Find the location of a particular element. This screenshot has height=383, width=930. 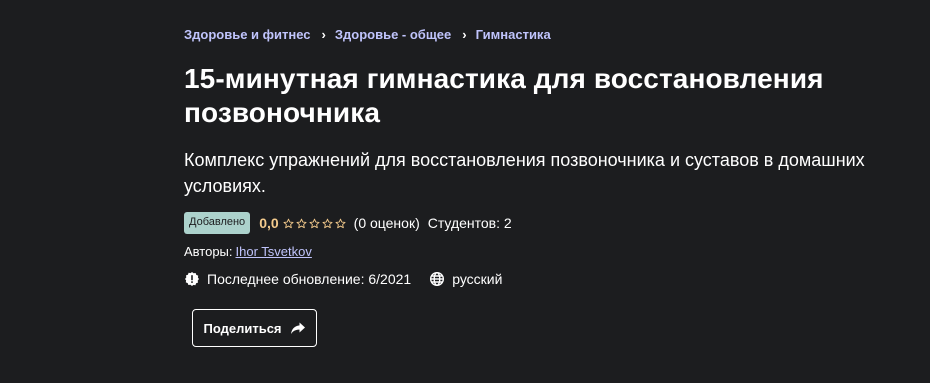

last-updated: Последнее обновление: 6/2021 is located at coordinates (309, 279).